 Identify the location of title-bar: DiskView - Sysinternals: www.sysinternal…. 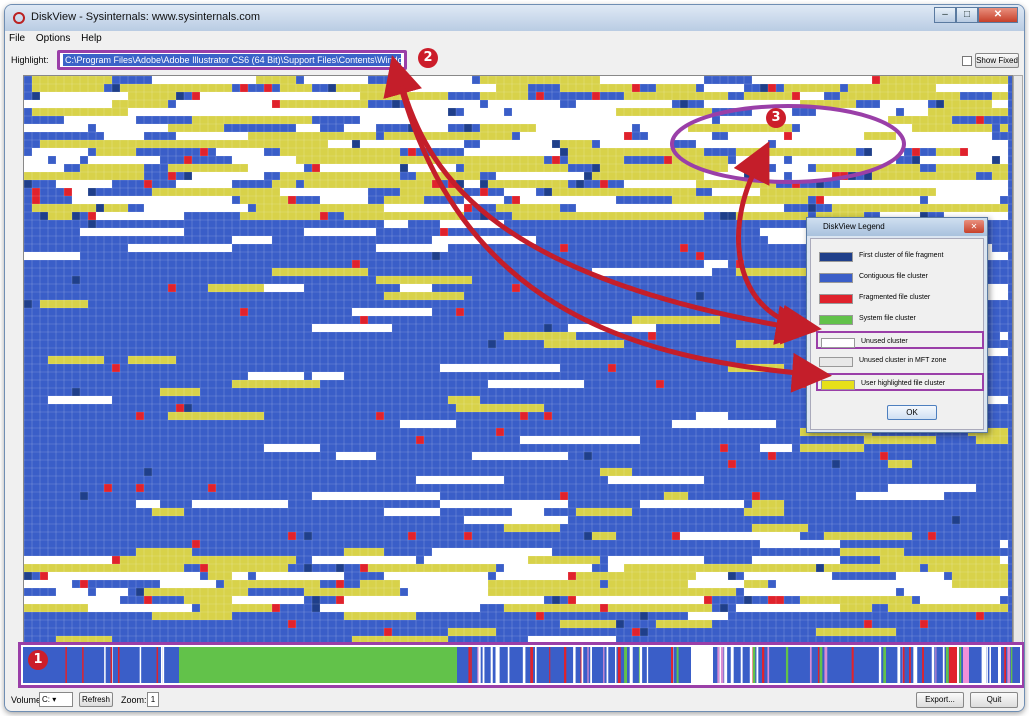
(514, 18).